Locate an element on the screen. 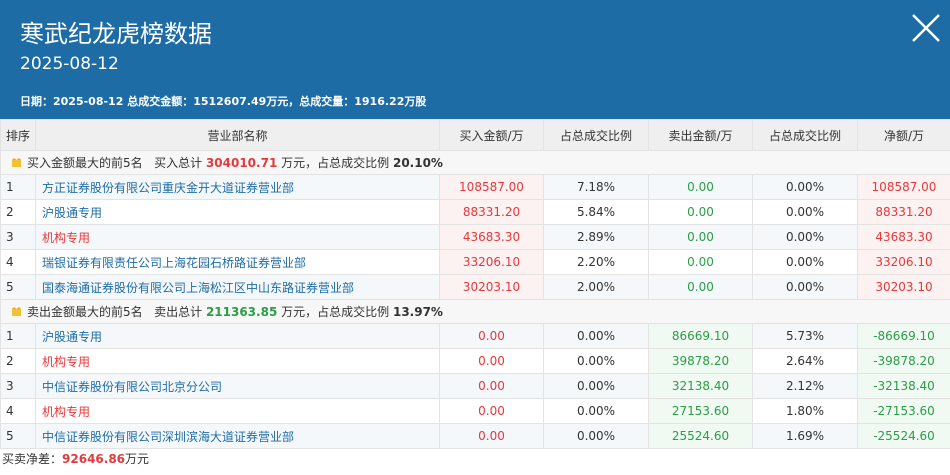  col-sell: 卖出金额/万 is located at coordinates (700, 135).